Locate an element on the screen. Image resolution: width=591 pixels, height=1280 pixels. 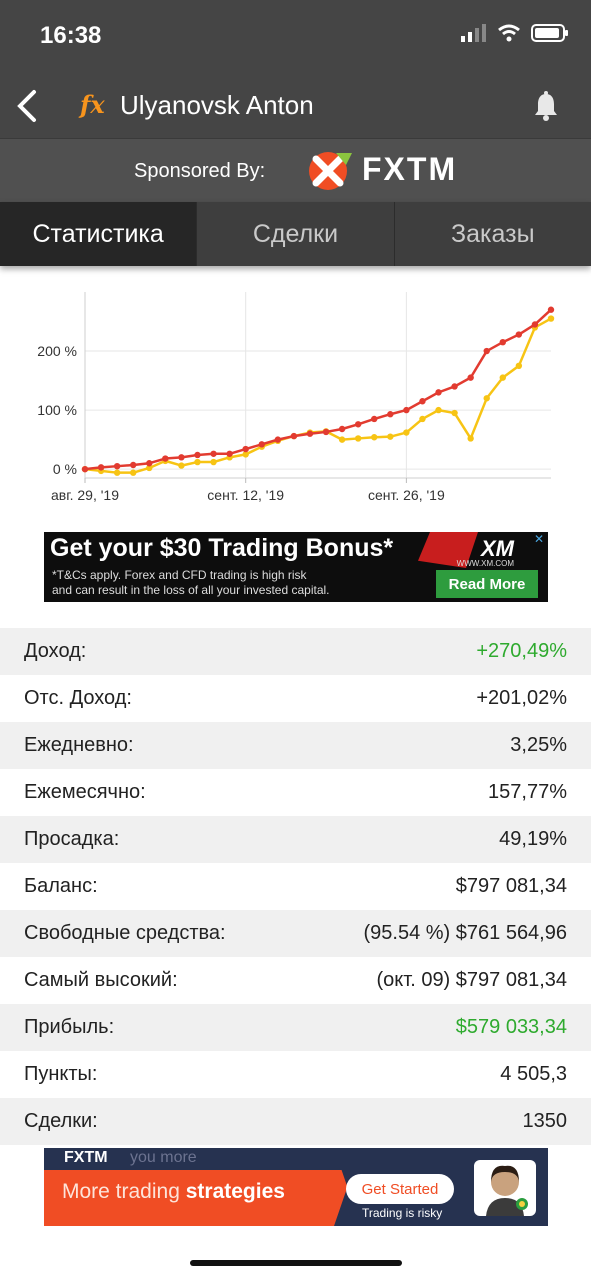
stat-row-balance: Баланс: $797 081,34 is located at coordinates (295, 886).